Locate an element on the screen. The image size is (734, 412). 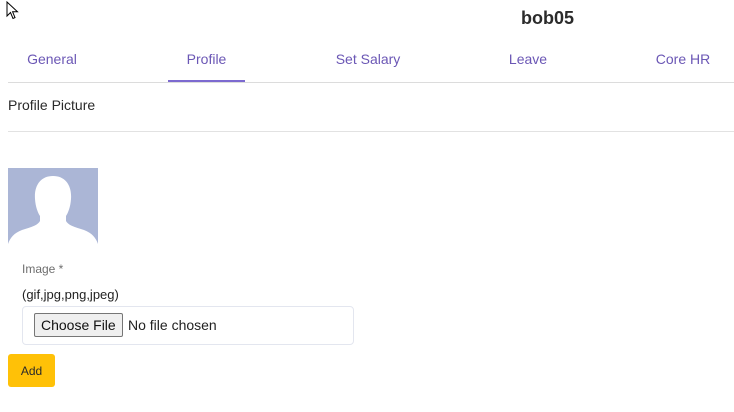
profile-tabs: General Profile Set Salary Leave Core HR is located at coordinates (371, 60).